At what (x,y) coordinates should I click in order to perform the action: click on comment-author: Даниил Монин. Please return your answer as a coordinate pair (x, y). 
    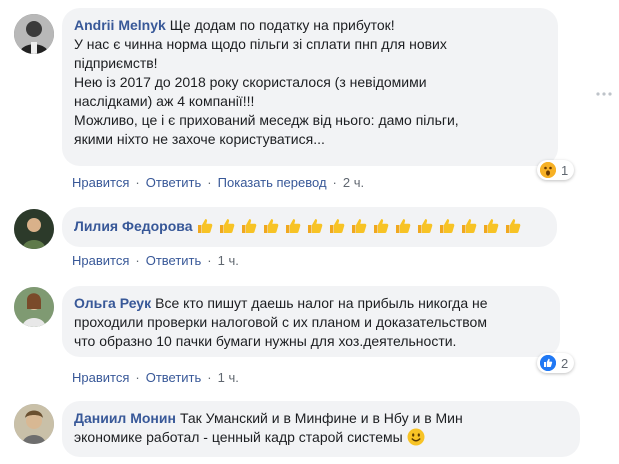
    Looking at the image, I should click on (125, 418).